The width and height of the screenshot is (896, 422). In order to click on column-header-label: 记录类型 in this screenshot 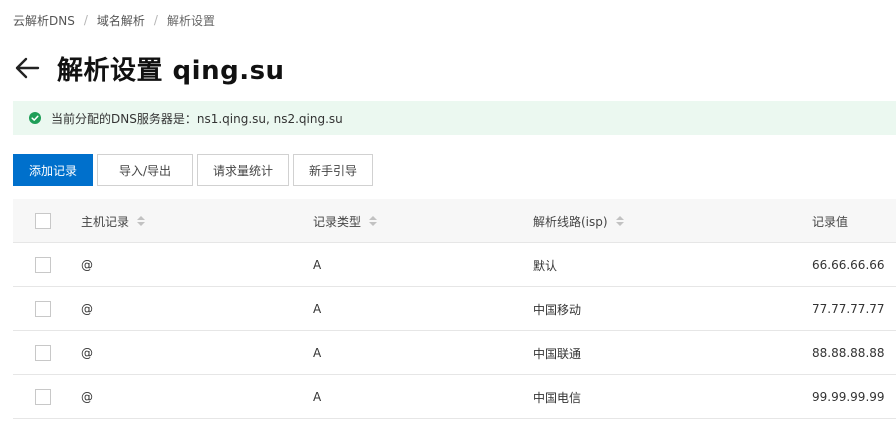, I will do `click(337, 221)`.